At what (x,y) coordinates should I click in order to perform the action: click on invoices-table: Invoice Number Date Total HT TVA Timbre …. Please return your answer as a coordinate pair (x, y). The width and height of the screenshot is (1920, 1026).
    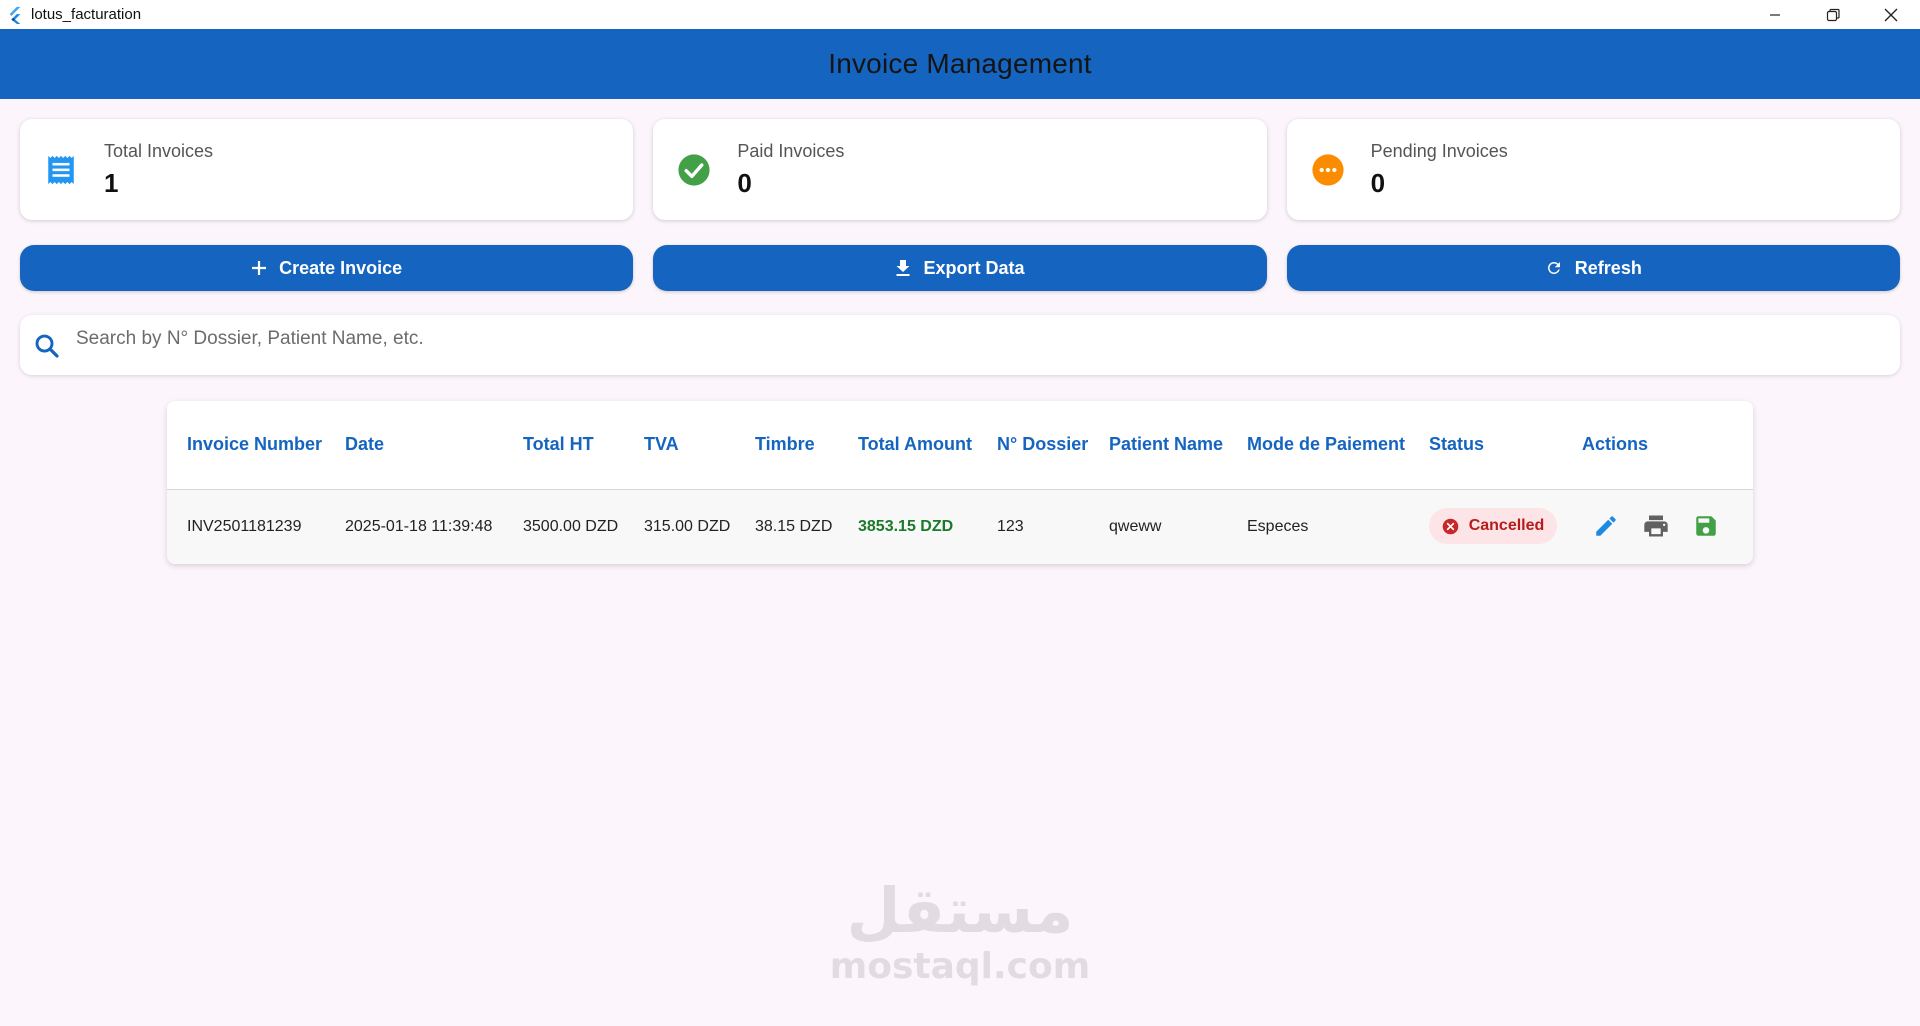
    Looking at the image, I should click on (960, 482).